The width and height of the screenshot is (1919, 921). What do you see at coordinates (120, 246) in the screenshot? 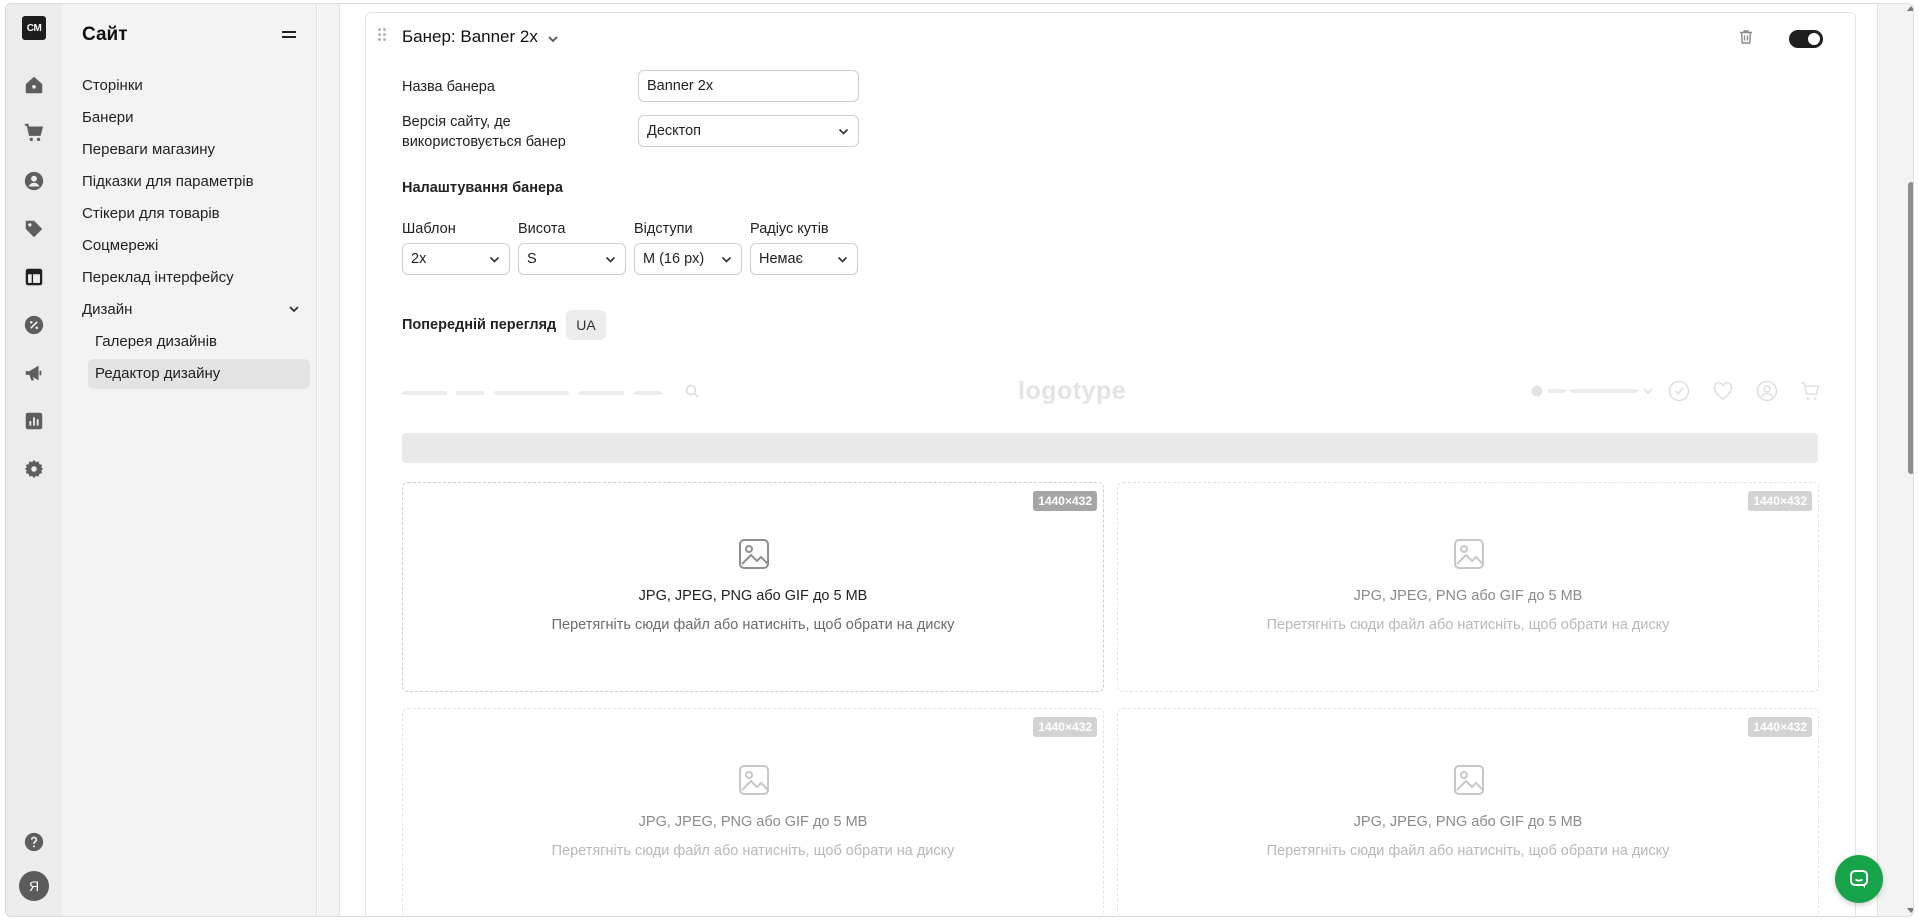
I see `sidebar-item-social: Соцмережі` at bounding box center [120, 246].